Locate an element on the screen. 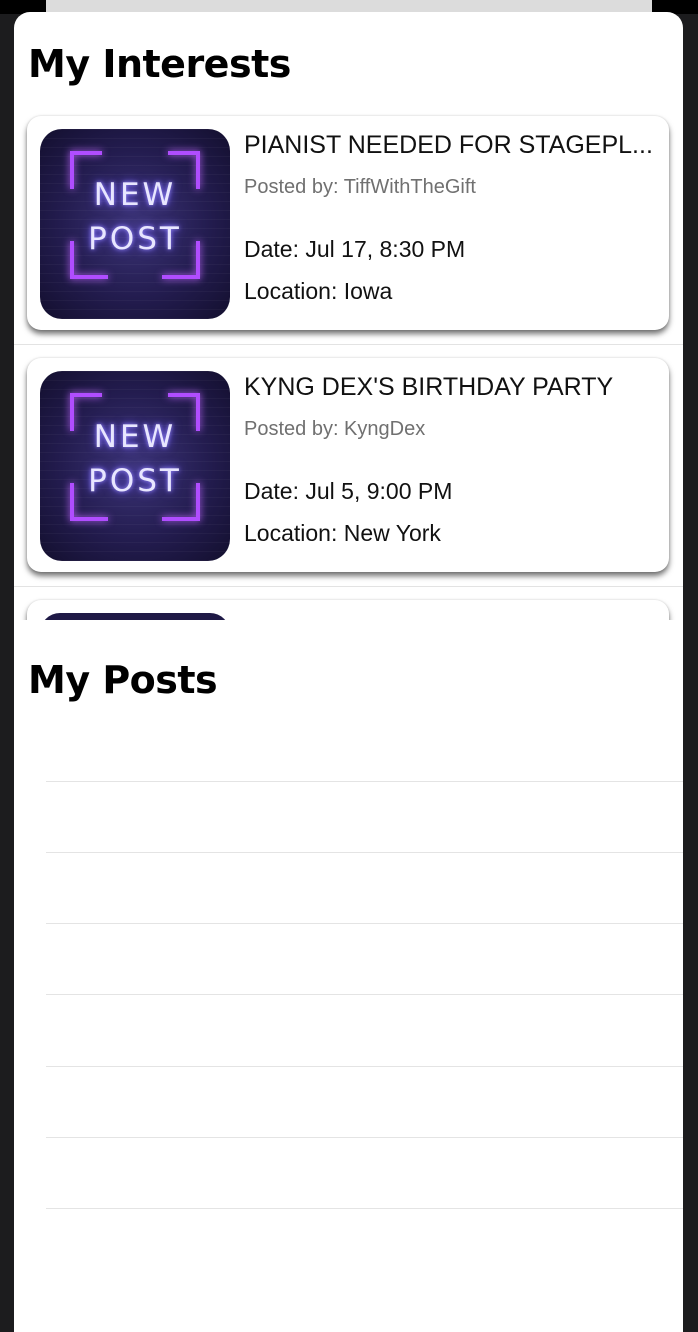  posted-by: Posted by: KyngDex is located at coordinates (335, 429).